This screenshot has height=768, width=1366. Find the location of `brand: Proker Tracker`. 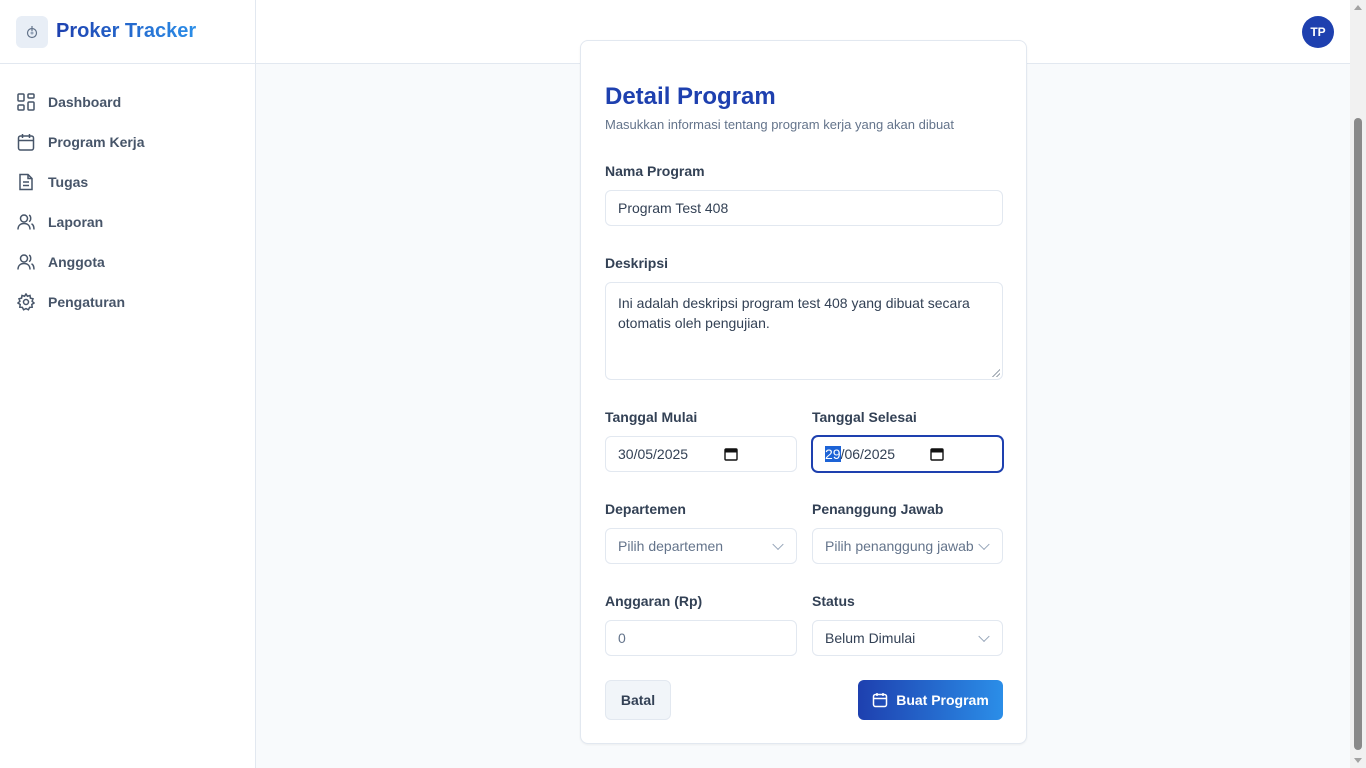

brand: Proker Tracker is located at coordinates (127, 32).